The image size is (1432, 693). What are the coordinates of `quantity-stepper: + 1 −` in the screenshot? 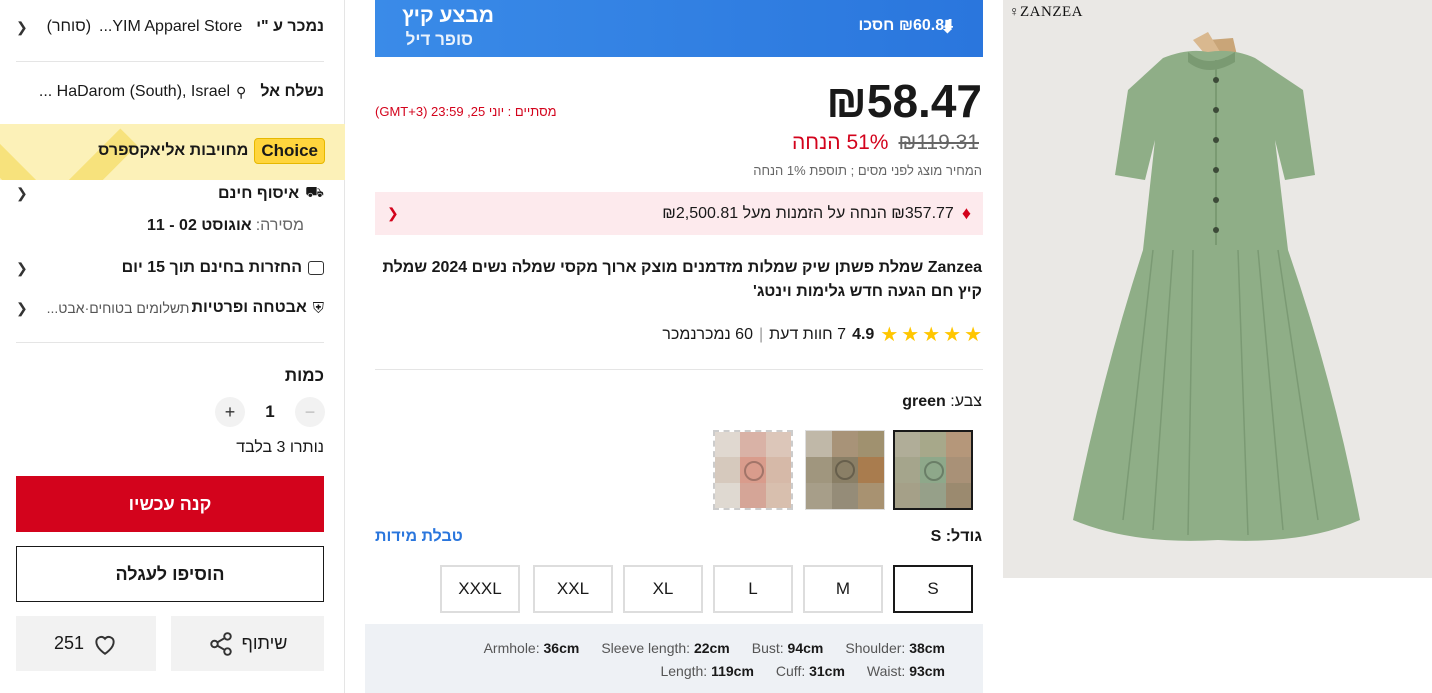 It's located at (270, 412).